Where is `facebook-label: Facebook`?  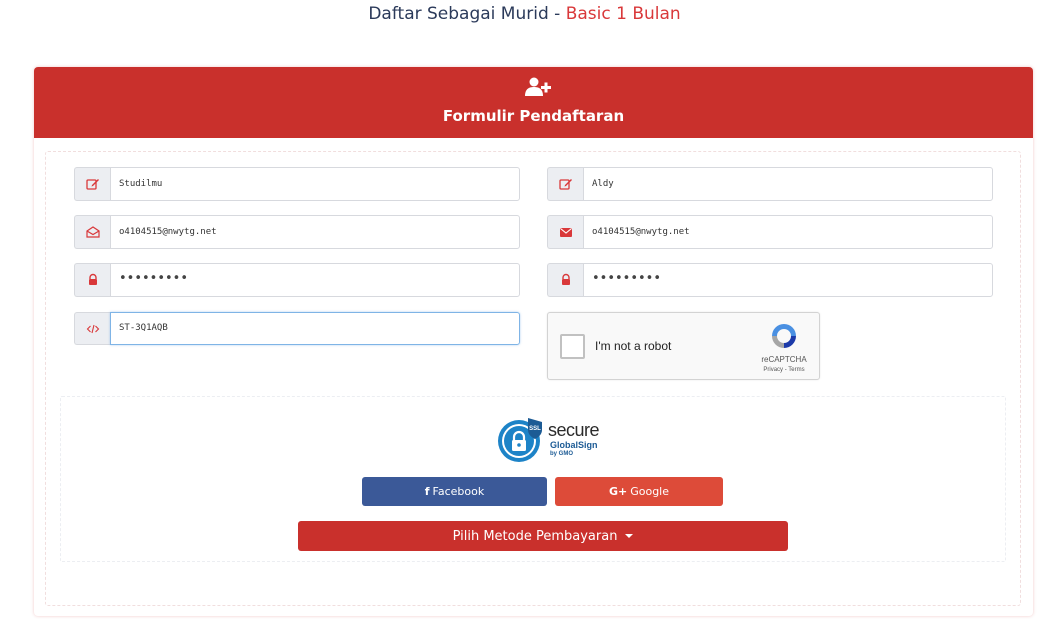
facebook-label: Facebook is located at coordinates (458, 491).